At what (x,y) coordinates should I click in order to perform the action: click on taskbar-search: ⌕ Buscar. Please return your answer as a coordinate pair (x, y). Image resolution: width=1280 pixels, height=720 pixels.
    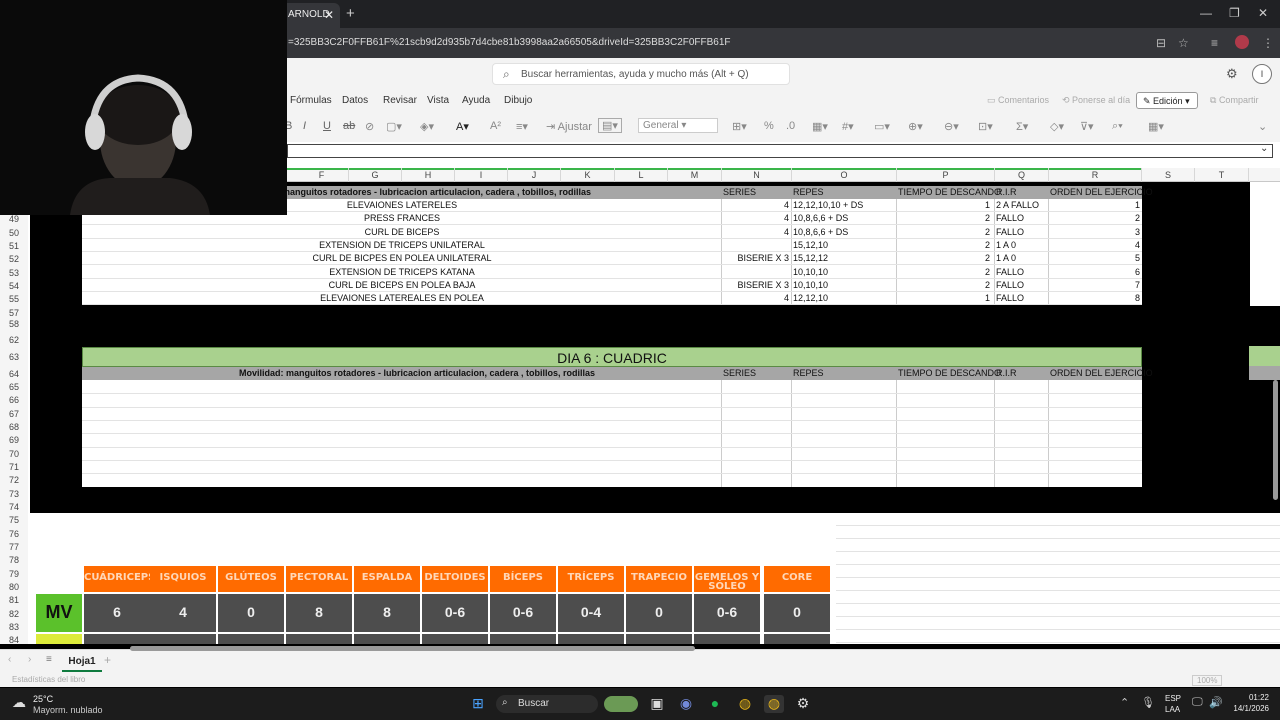
    Looking at the image, I should click on (547, 704).